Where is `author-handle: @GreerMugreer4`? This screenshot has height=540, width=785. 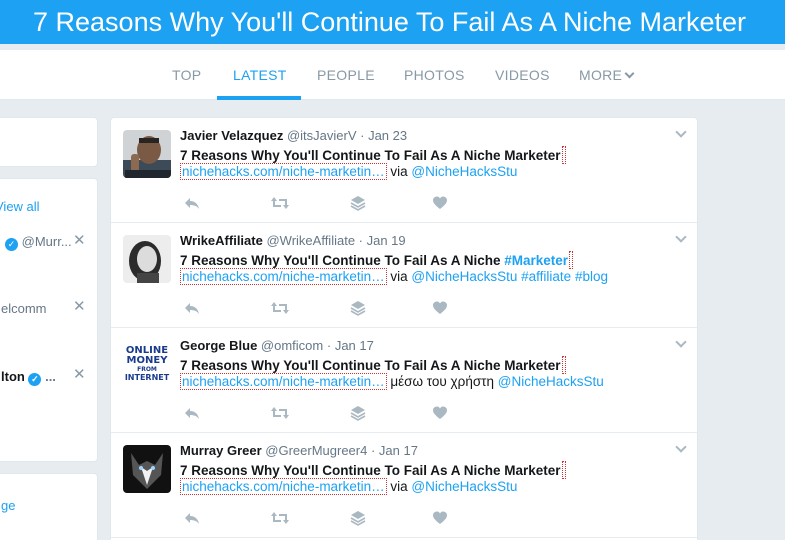
author-handle: @GreerMugreer4 is located at coordinates (316, 450).